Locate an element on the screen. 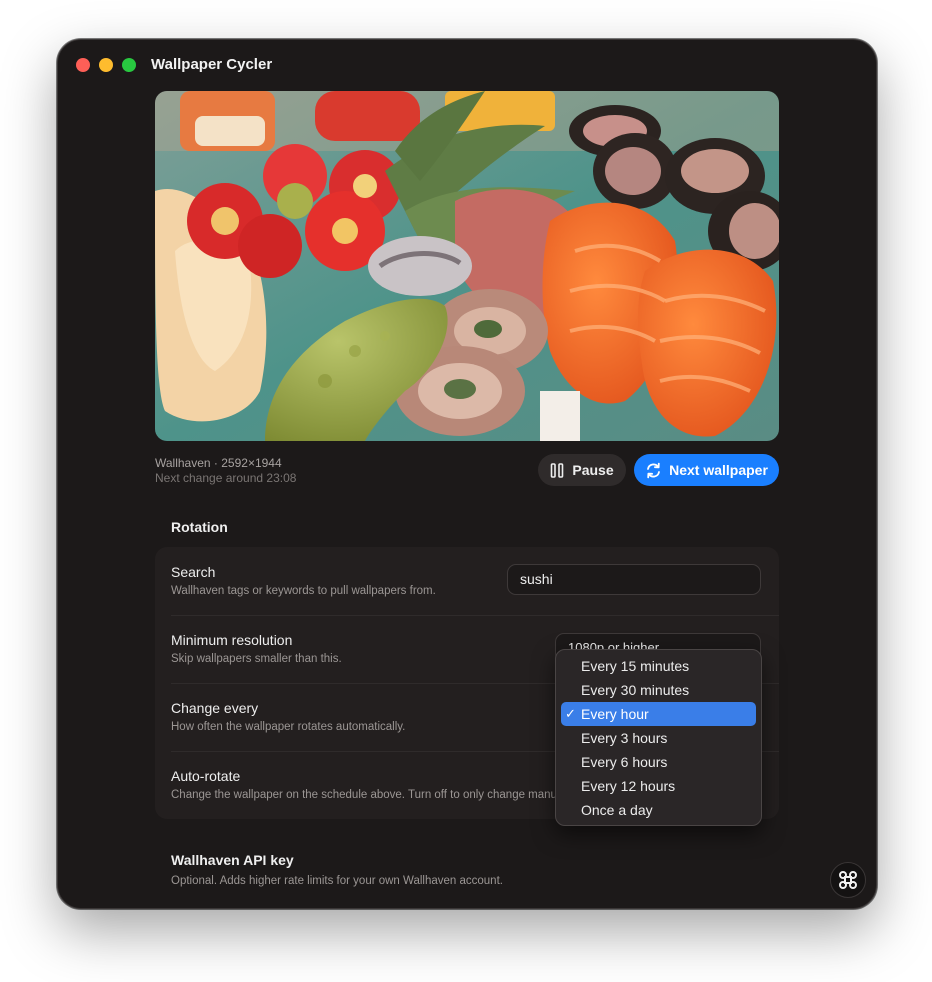 This screenshot has width=932, height=982. wallpaper-source: Wallhaven · 2592×1944 is located at coordinates (218, 463).